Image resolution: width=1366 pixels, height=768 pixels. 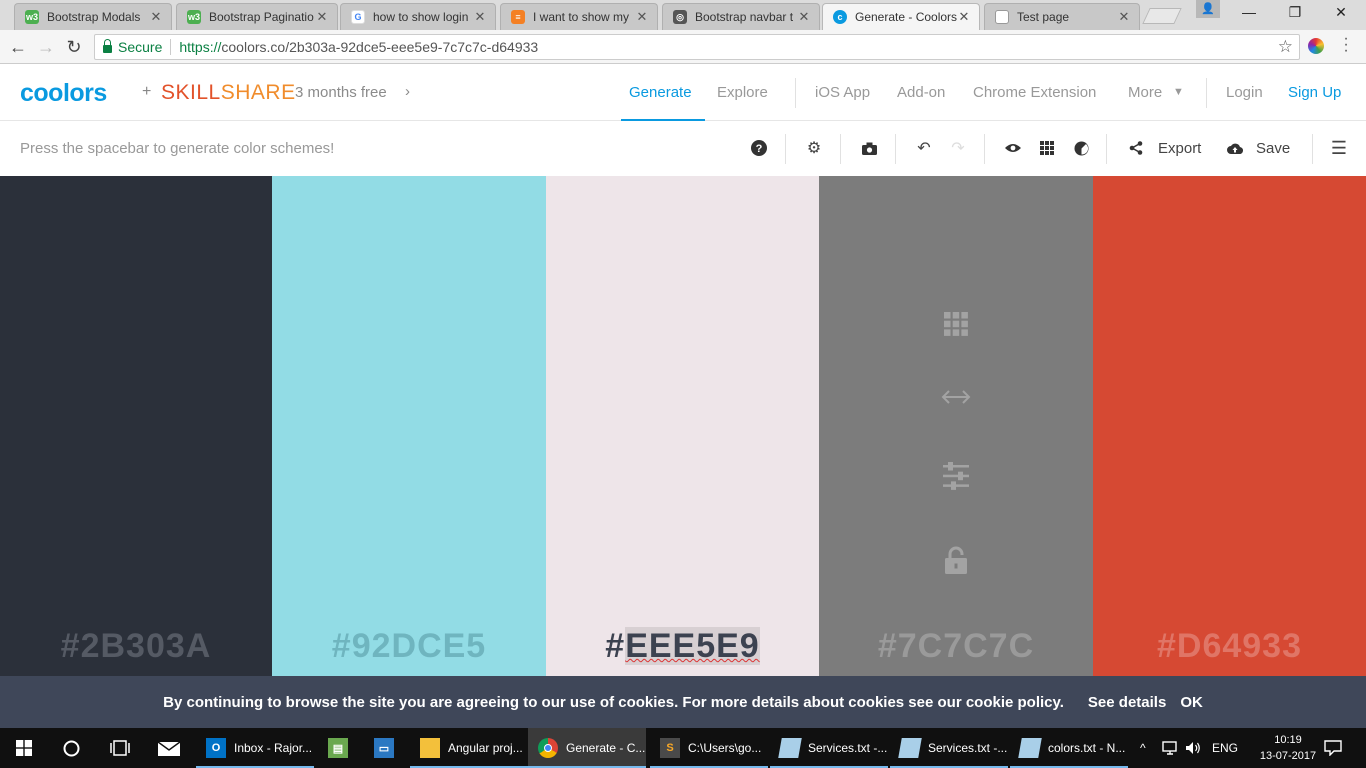 What do you see at coordinates (1288, 756) in the screenshot?
I see `clock-date: 13-07-2017` at bounding box center [1288, 756].